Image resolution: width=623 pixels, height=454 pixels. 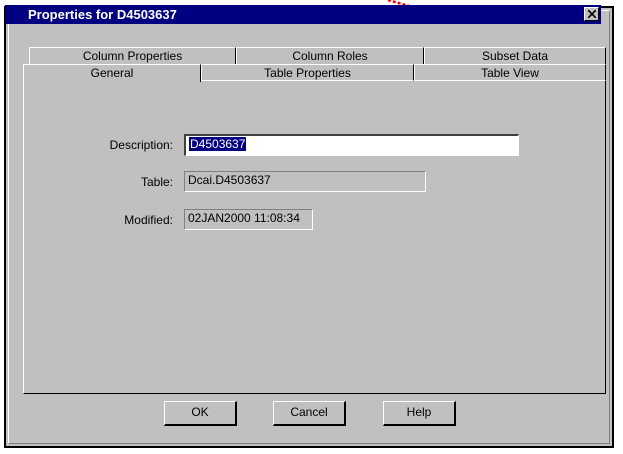 What do you see at coordinates (102, 14) in the screenshot?
I see `window-title: Properties for D4503637` at bounding box center [102, 14].